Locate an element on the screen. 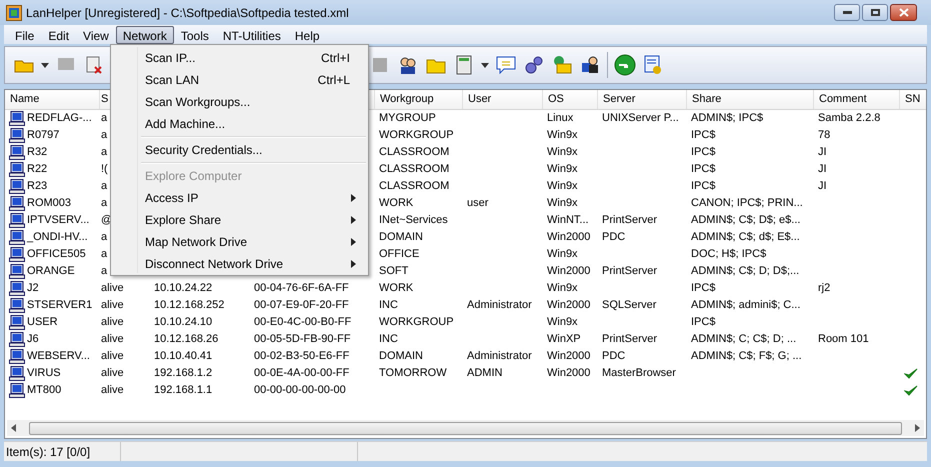 The height and width of the screenshot is (467, 931). table-cell-text: J2 is located at coordinates (33, 288).